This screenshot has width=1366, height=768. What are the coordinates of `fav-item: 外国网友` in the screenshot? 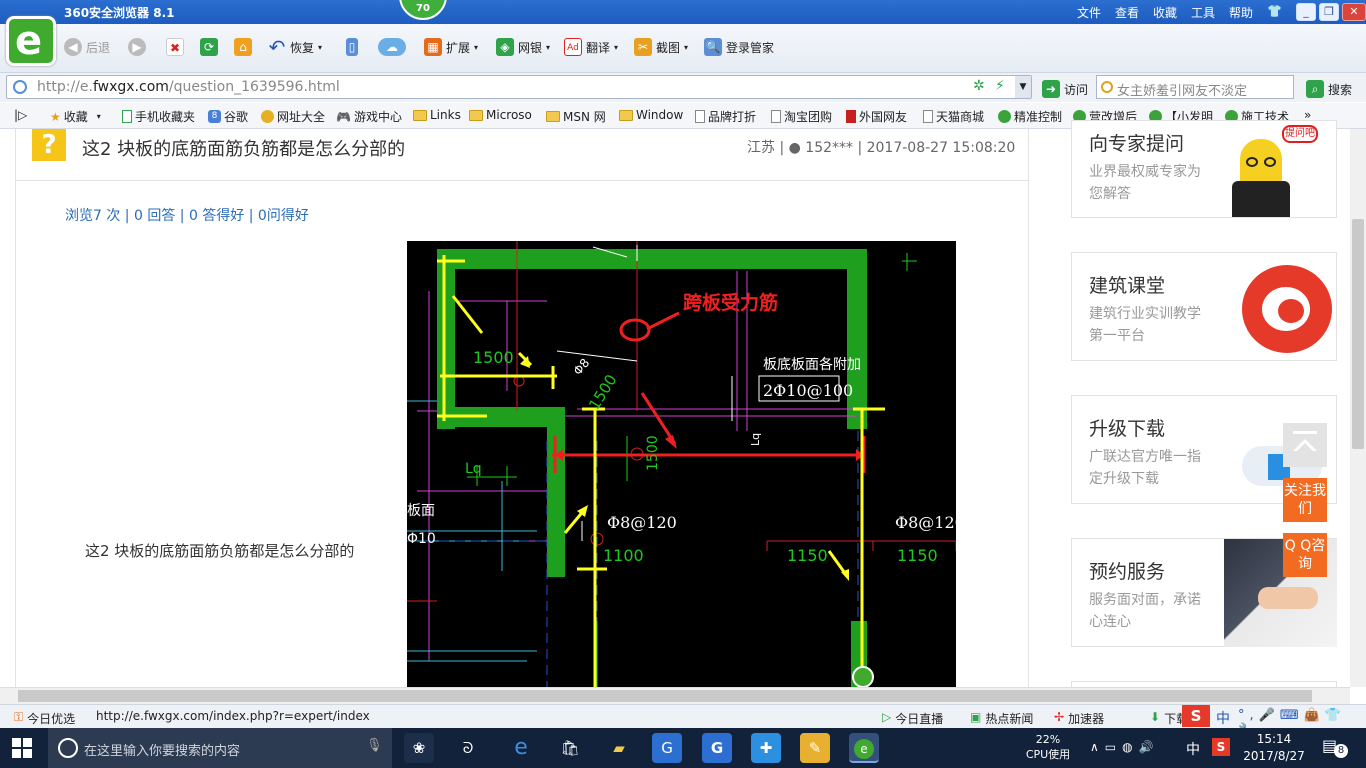 It's located at (876, 116).